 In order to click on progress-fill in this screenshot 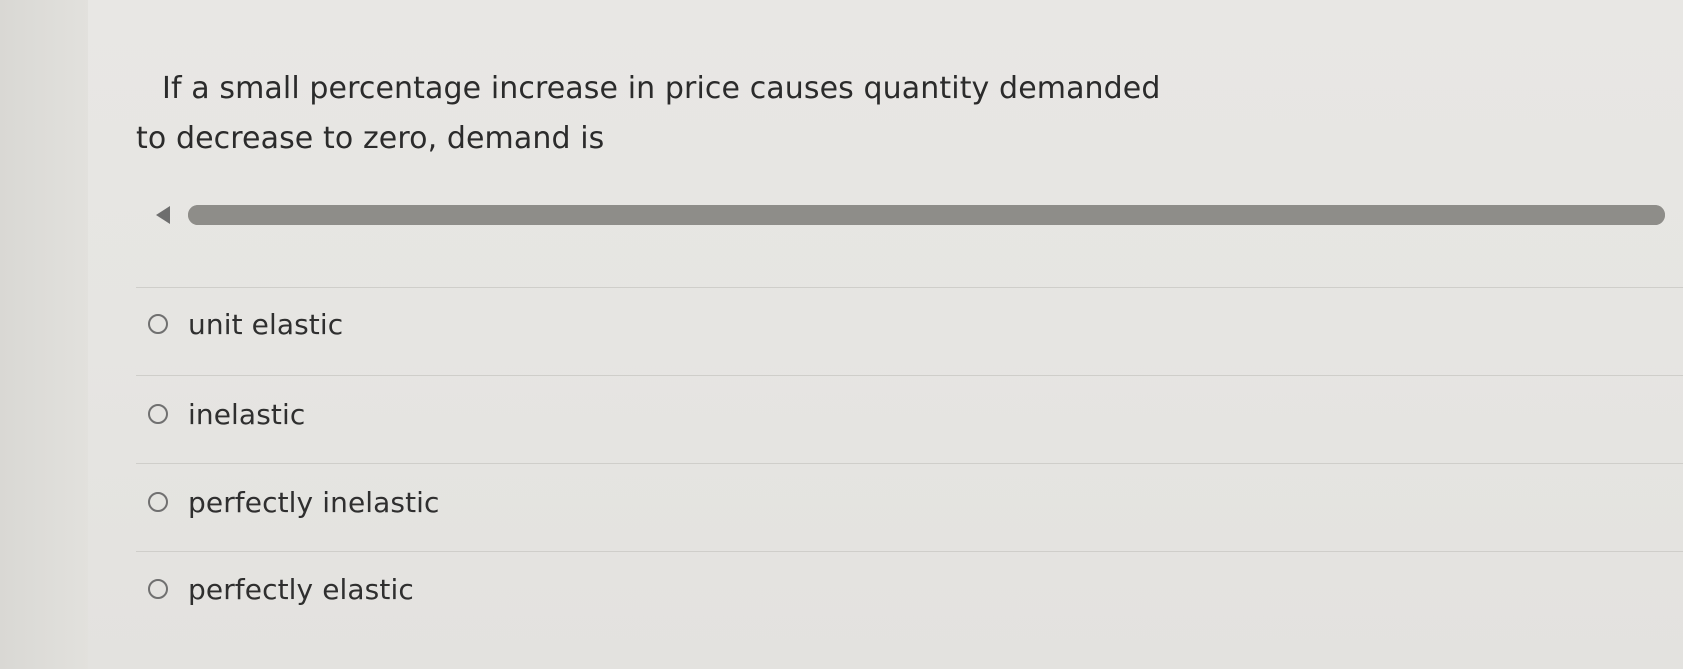, I will do `click(926, 215)`.